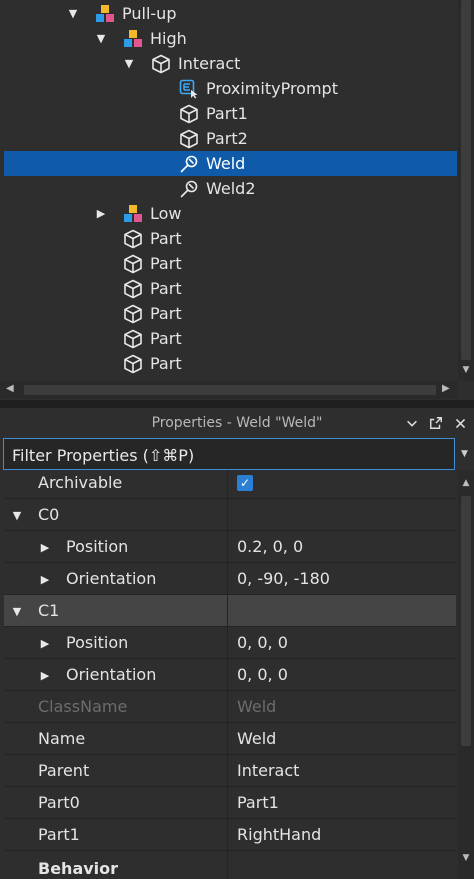 The image size is (474, 879). I want to click on property-row-part0: Part0 Part1, so click(230, 803).